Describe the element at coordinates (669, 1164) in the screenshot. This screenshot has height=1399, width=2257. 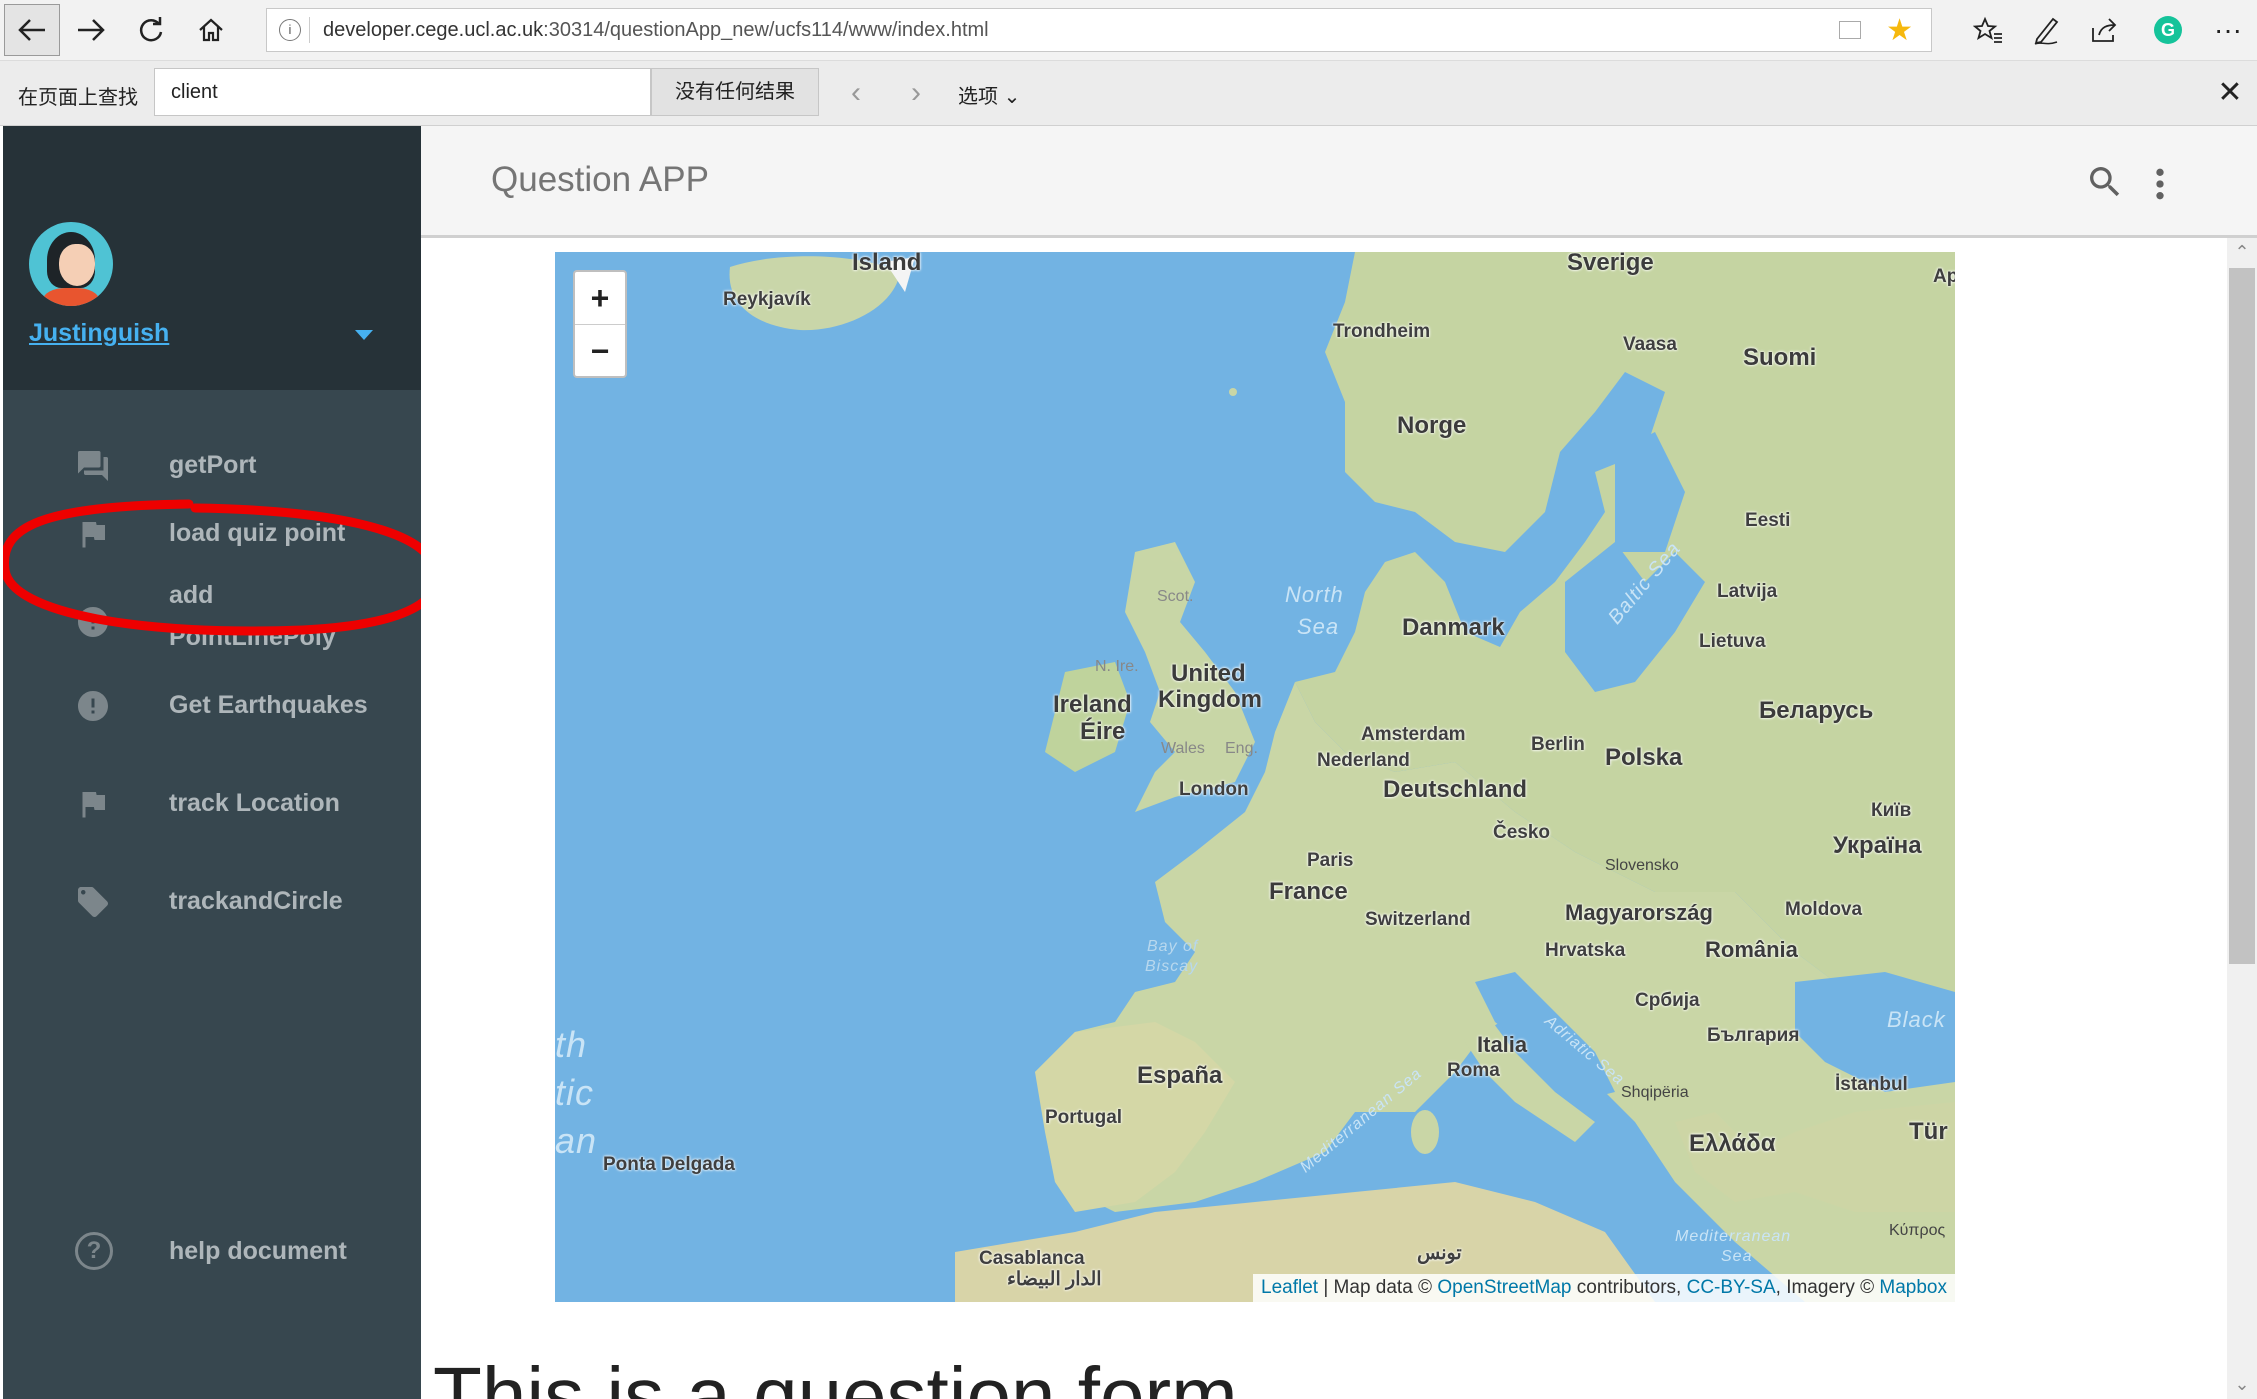
I see `map-label: Ponta Delgada` at that location.